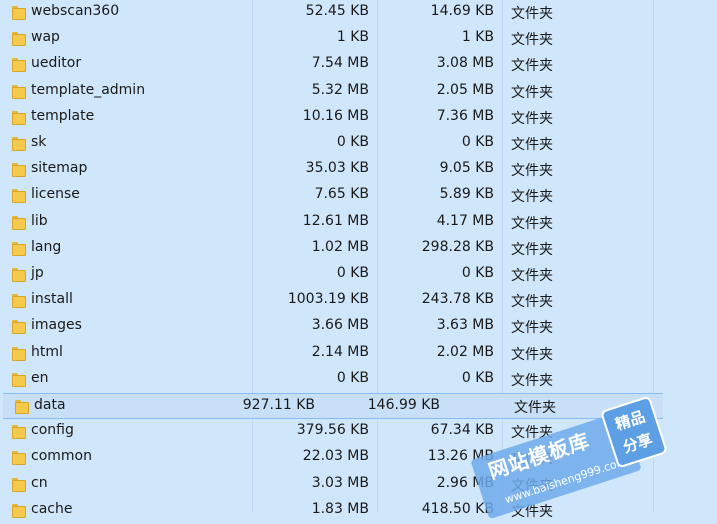 This screenshot has height=524, width=717. What do you see at coordinates (335, 220) in the screenshot?
I see `file-size: 12.61 MB` at bounding box center [335, 220].